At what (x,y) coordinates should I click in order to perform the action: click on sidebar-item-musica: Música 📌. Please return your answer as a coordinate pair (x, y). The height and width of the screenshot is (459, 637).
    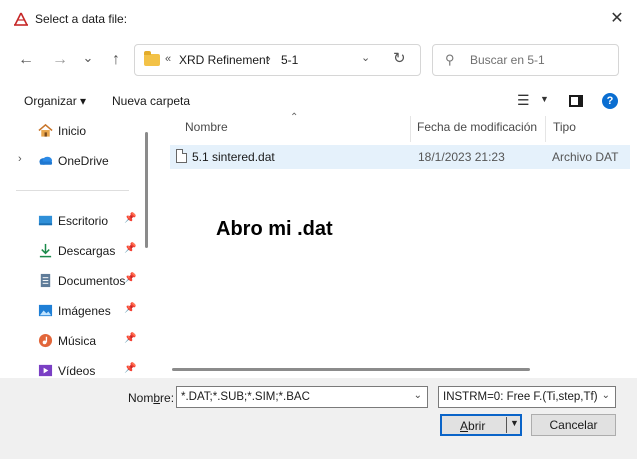
    Looking at the image, I should click on (71, 341).